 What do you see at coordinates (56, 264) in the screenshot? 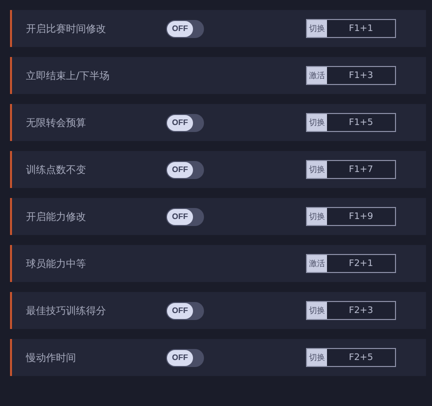
I see `cheat-label: 球员能力中等` at bounding box center [56, 264].